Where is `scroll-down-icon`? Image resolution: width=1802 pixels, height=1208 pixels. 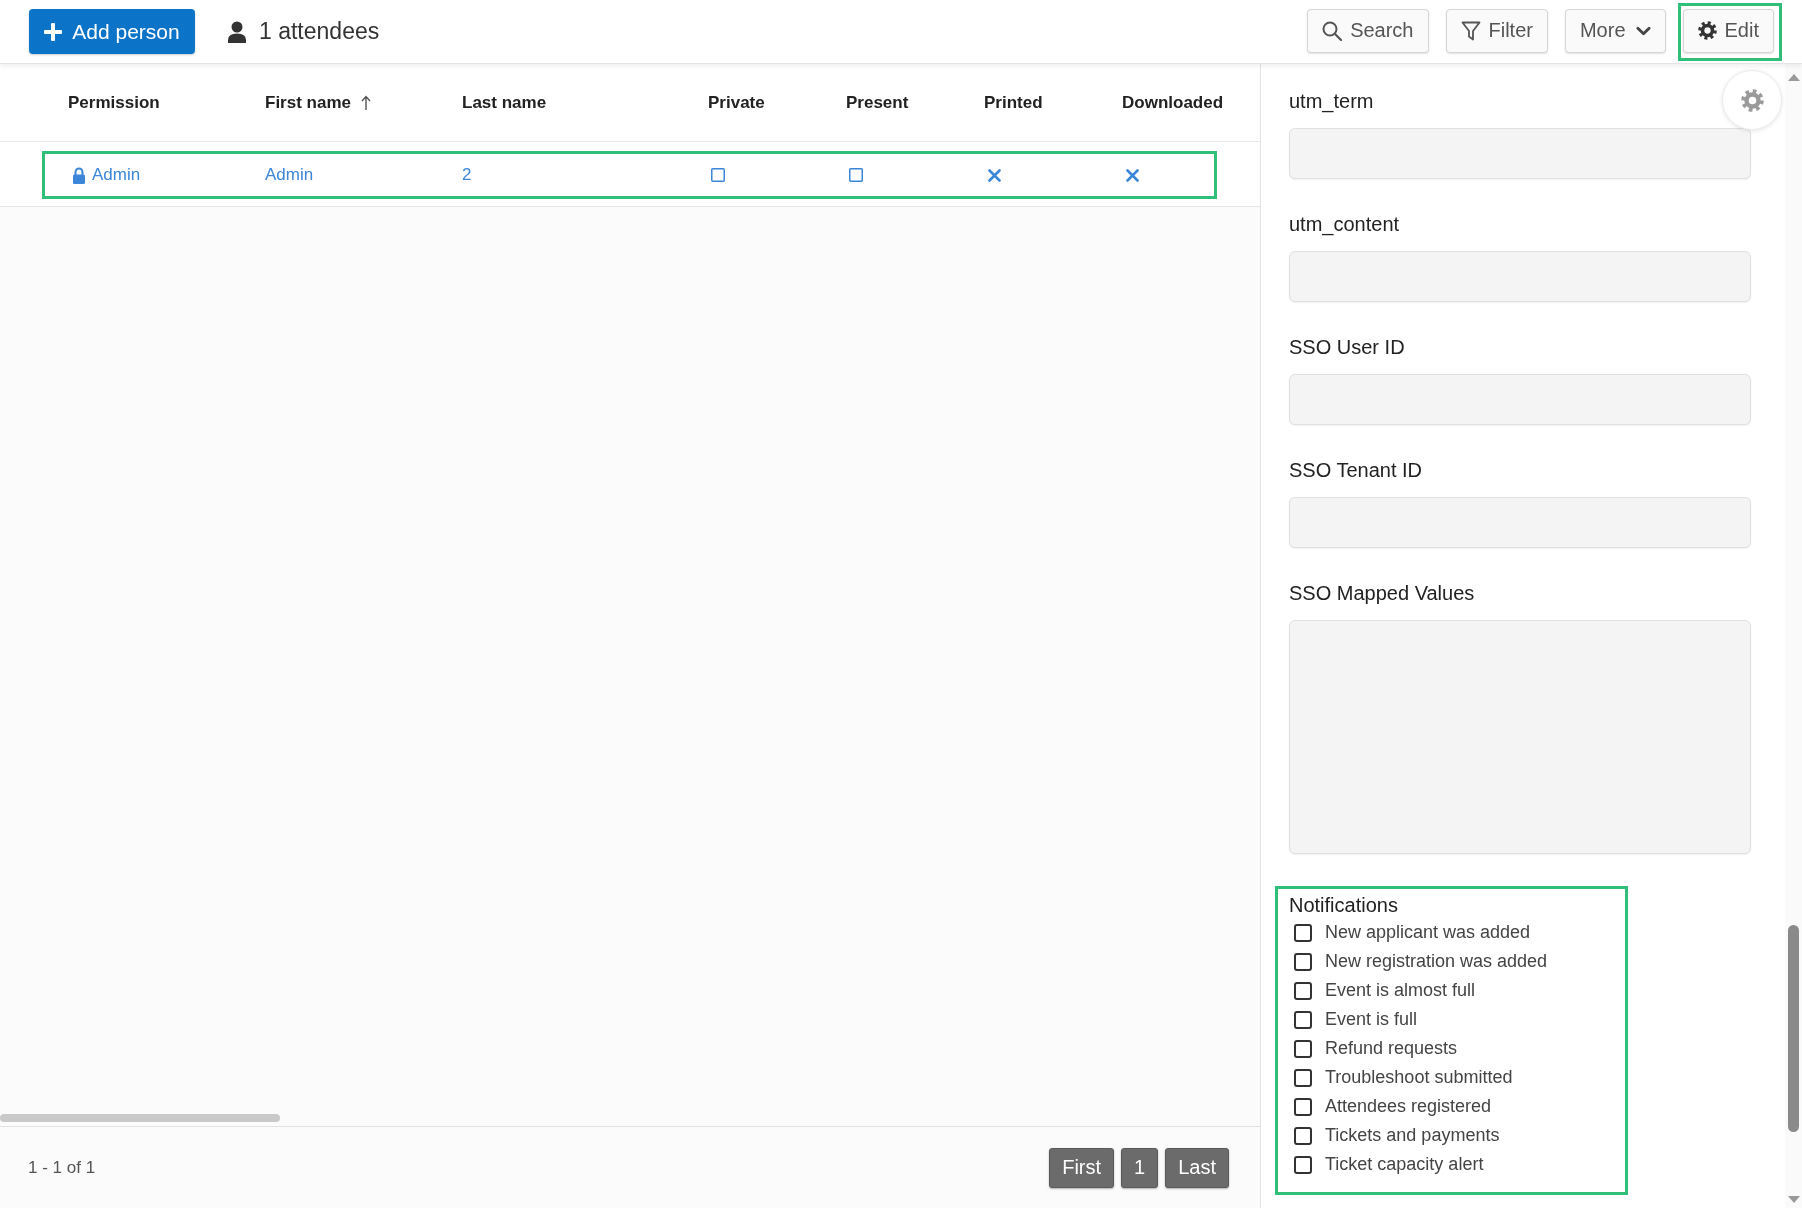 scroll-down-icon is located at coordinates (1793, 1199).